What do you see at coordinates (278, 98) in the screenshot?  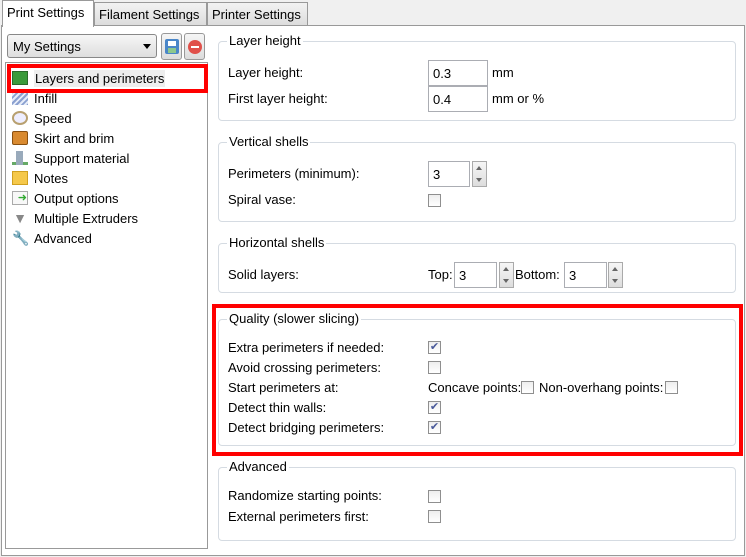 I see `first-layer-height-label: First layer height:` at bounding box center [278, 98].